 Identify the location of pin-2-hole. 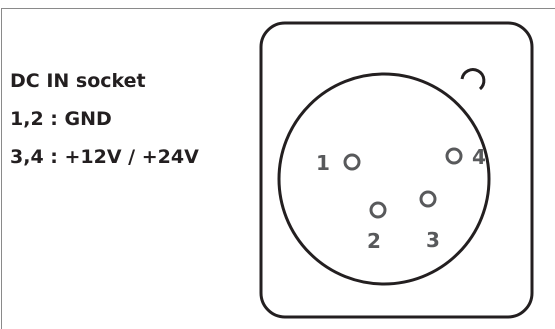
(378, 210).